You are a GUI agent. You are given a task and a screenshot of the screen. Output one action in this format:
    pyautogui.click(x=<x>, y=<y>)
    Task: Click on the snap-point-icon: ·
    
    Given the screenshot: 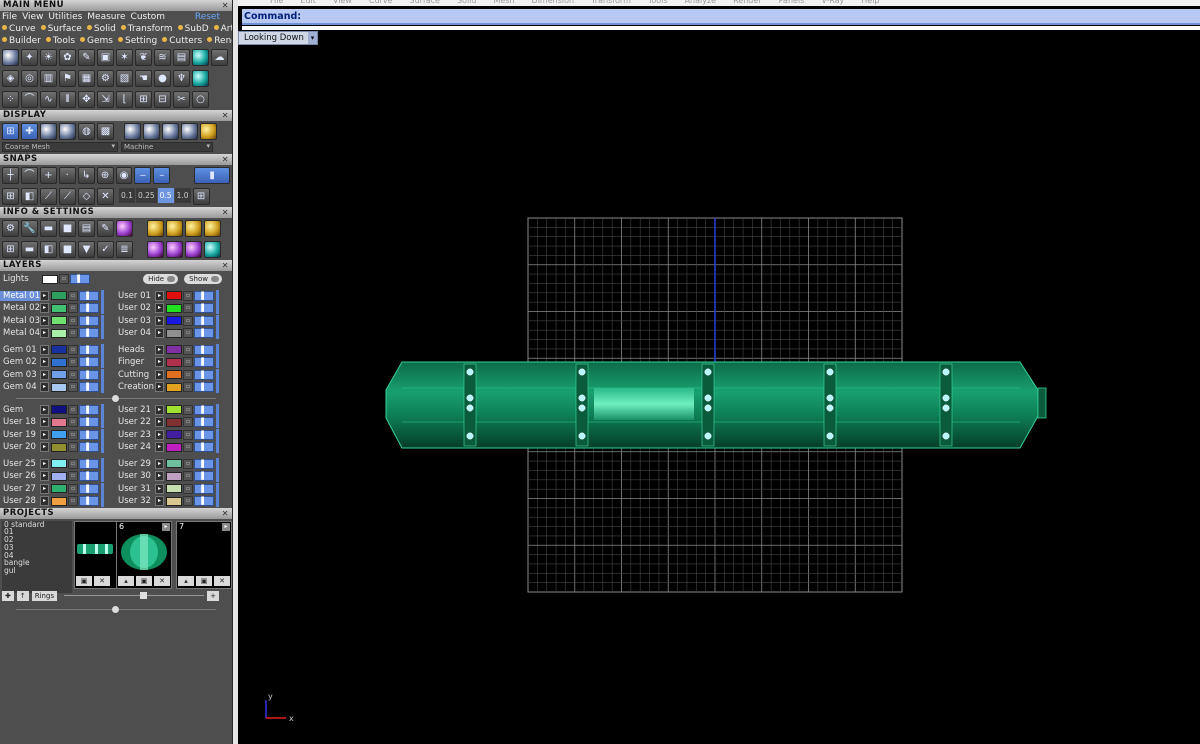 What is the action you would take?
    pyautogui.click(x=67, y=175)
    